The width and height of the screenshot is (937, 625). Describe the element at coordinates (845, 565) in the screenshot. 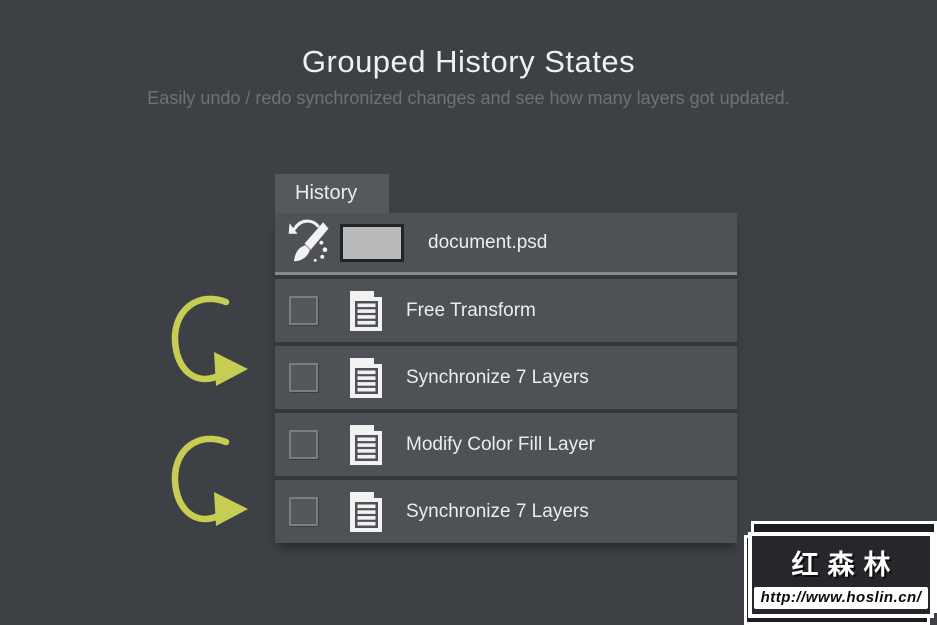

I see `watermark-title: 红森林` at that location.